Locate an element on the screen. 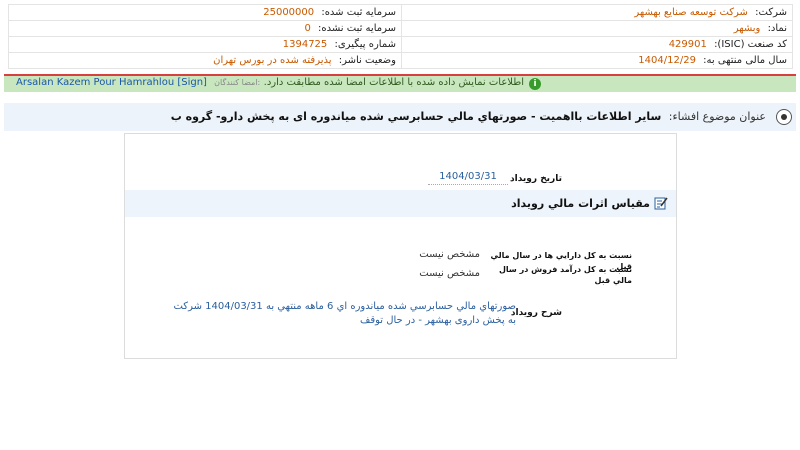 Image resolution: width=800 pixels, height=450 pixels. signer-name-link: Arsalan Kazem Pour Hamrahlou [Sign] is located at coordinates (111, 82).